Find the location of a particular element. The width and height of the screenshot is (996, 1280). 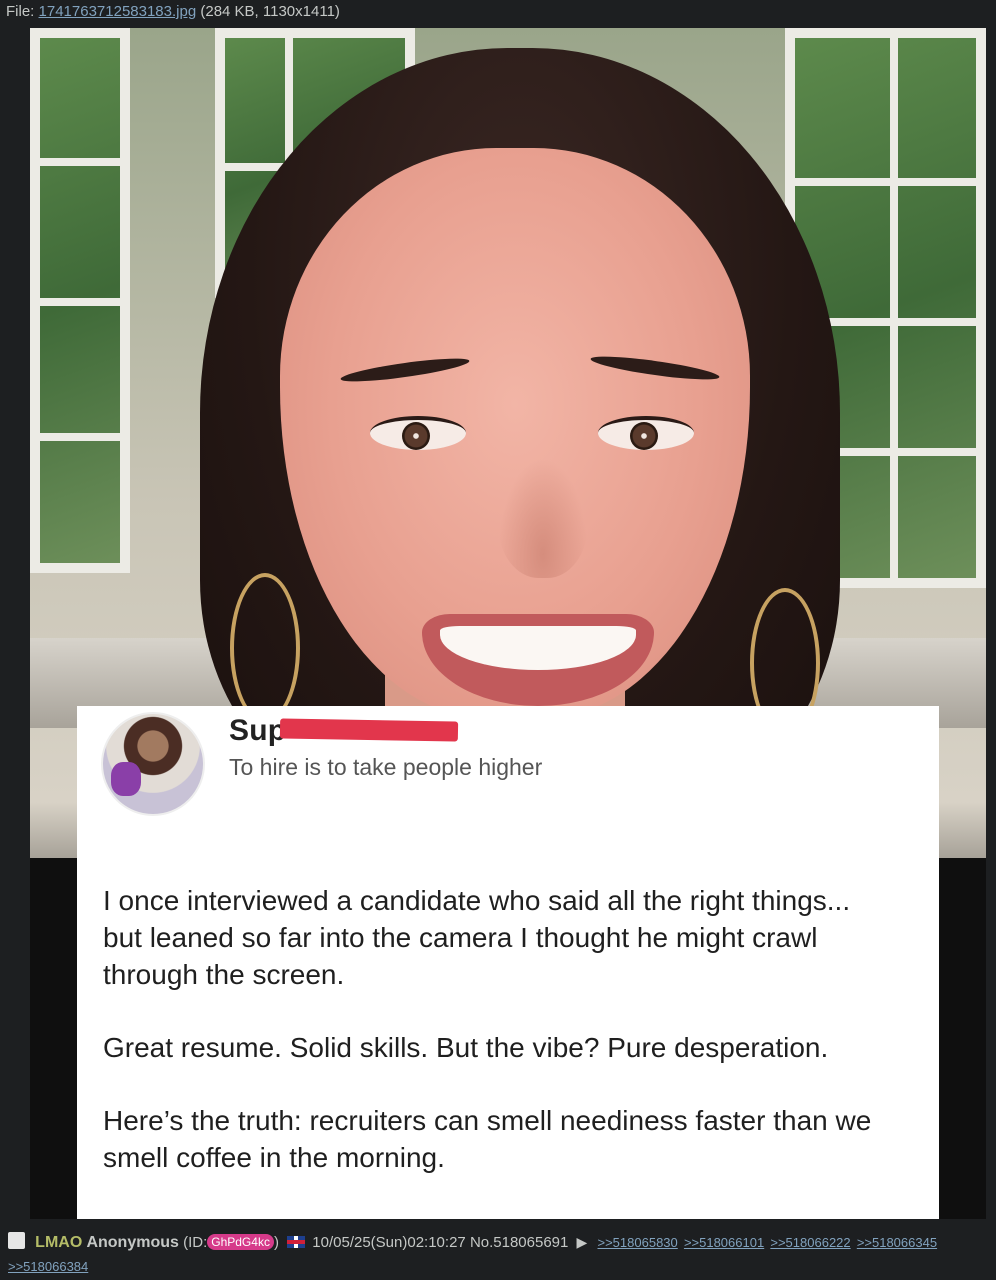

left-eye is located at coordinates (418, 433).